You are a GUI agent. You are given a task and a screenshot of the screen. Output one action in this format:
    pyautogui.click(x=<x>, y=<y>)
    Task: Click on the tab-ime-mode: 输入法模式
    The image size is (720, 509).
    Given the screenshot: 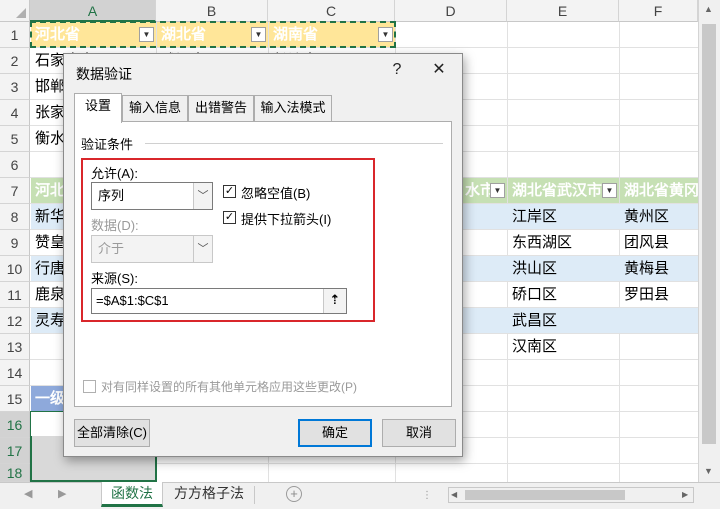 What is the action you would take?
    pyautogui.click(x=293, y=108)
    